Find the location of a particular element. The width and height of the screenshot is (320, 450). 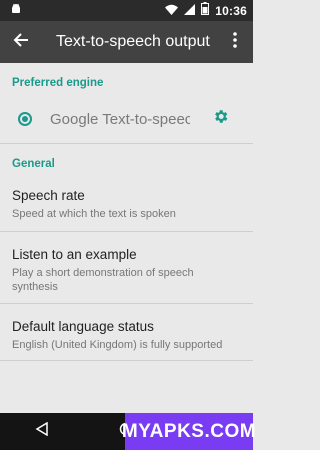

engine-radio-button is located at coordinates (25, 119).